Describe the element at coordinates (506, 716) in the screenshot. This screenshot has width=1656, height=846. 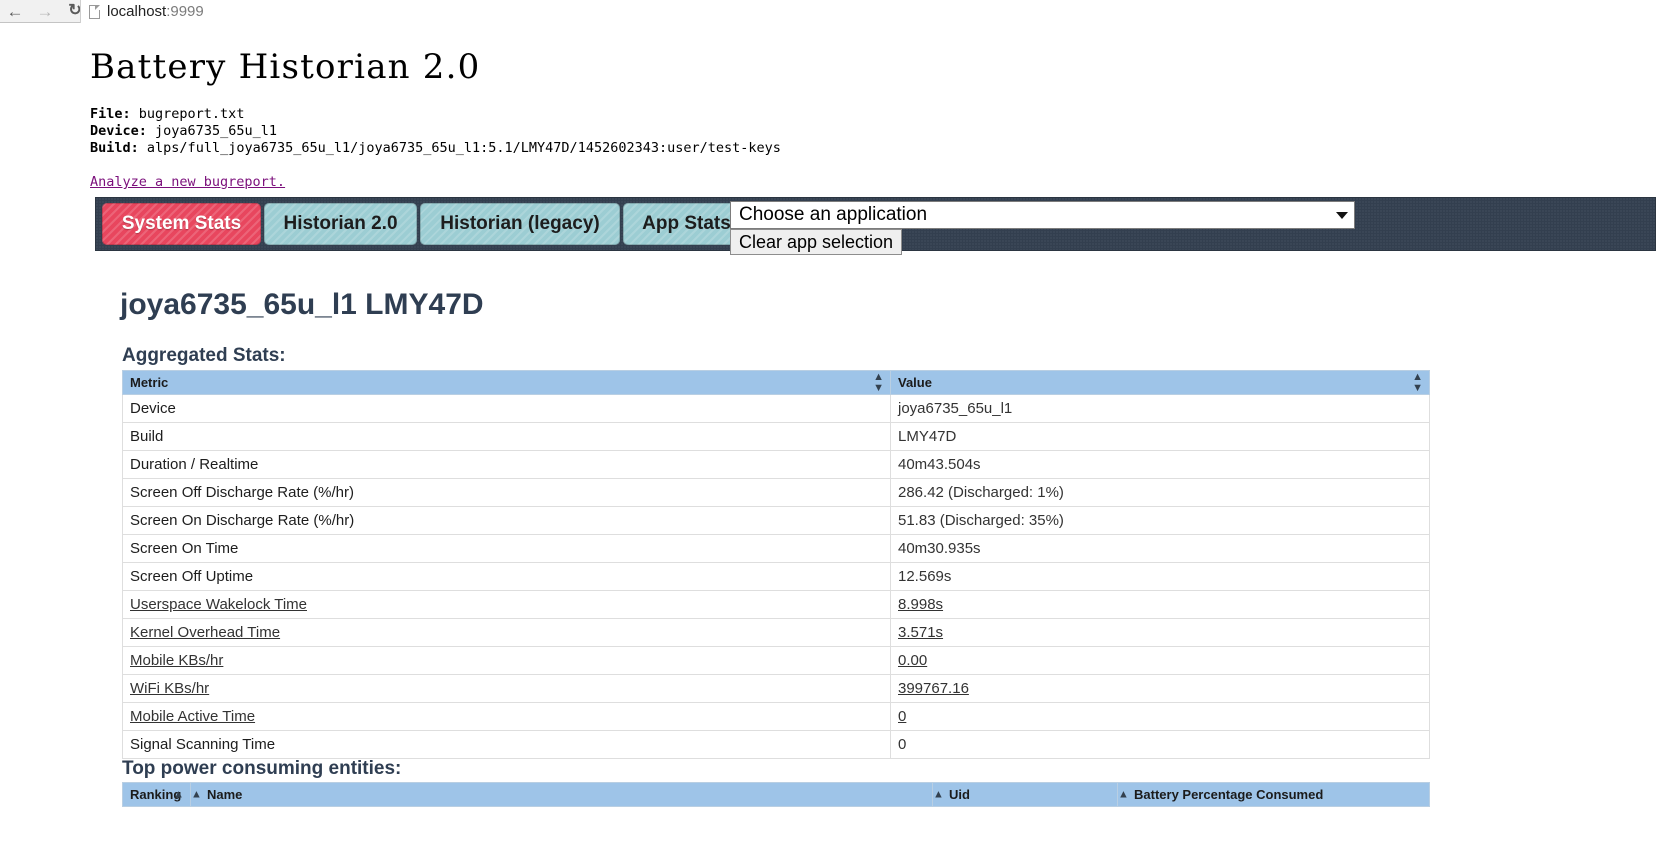
I see `cell-metric: Mobile Active Time` at that location.